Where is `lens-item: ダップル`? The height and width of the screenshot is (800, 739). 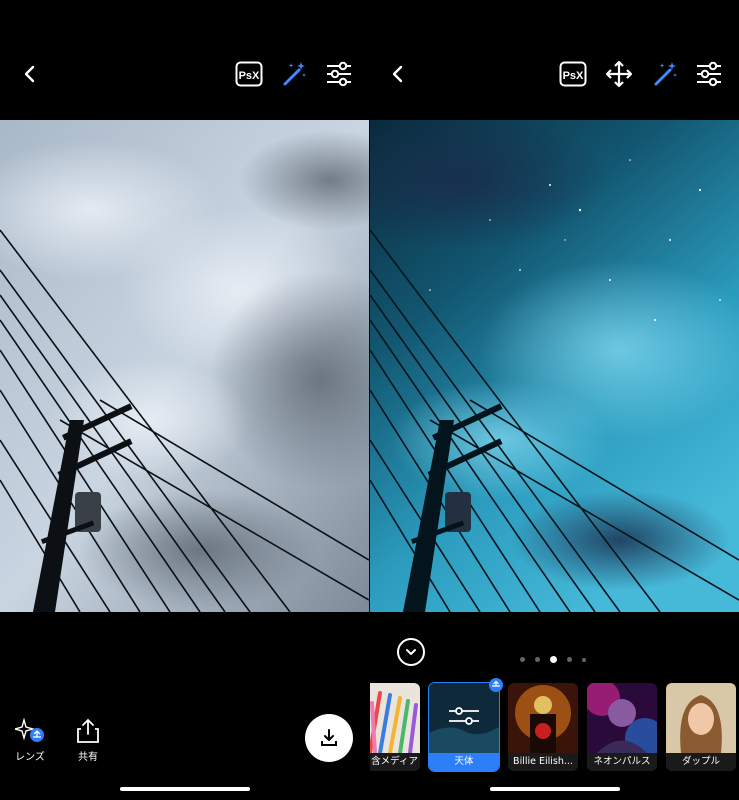
lens-item: ダップル is located at coordinates (701, 727).